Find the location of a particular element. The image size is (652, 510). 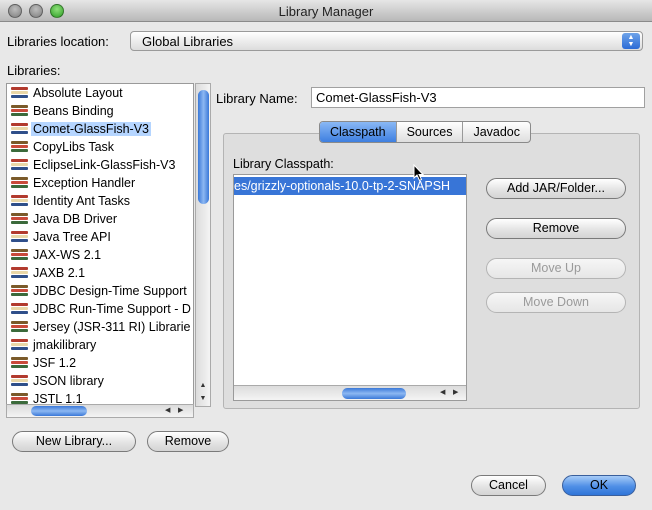

window-title: Library Manager is located at coordinates (326, 11).